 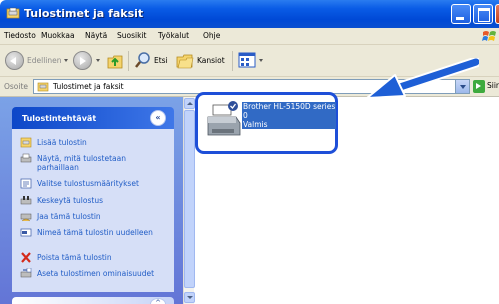 I want to click on maximize-button, so click(x=483, y=14).